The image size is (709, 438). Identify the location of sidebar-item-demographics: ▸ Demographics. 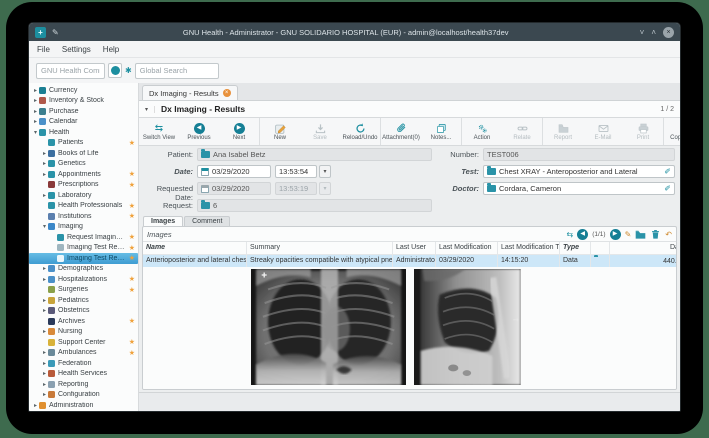
(83, 269).